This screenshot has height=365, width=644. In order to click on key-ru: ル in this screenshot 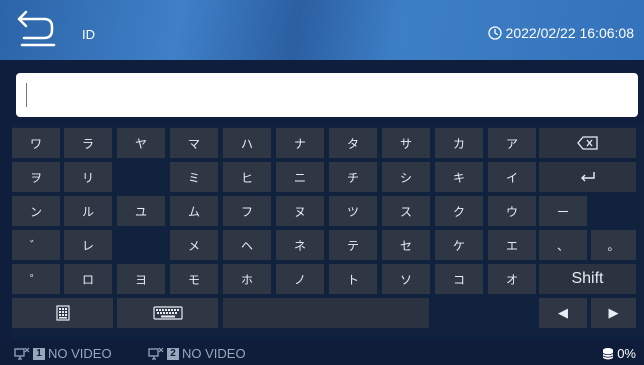, I will do `click(88, 211)`.